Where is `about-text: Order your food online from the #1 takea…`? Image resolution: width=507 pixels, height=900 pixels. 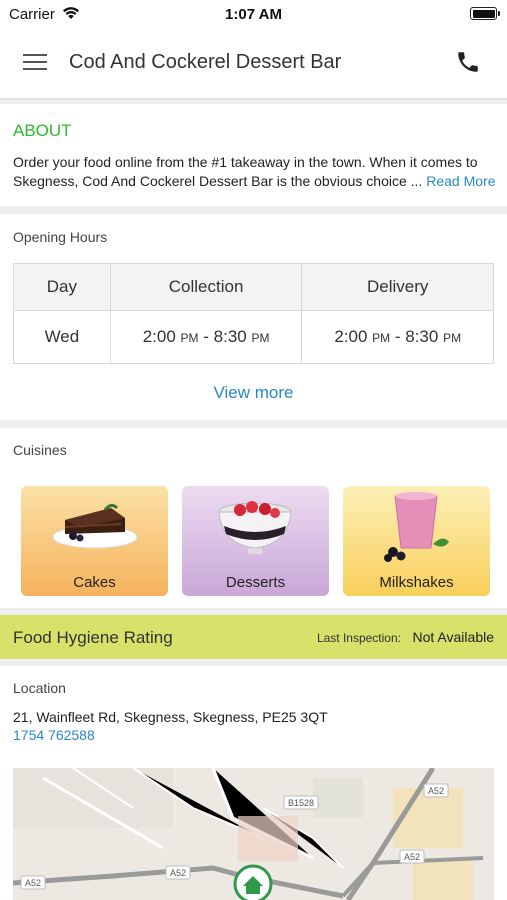 about-text: Order your food online from the #1 takea… is located at coordinates (245, 171).